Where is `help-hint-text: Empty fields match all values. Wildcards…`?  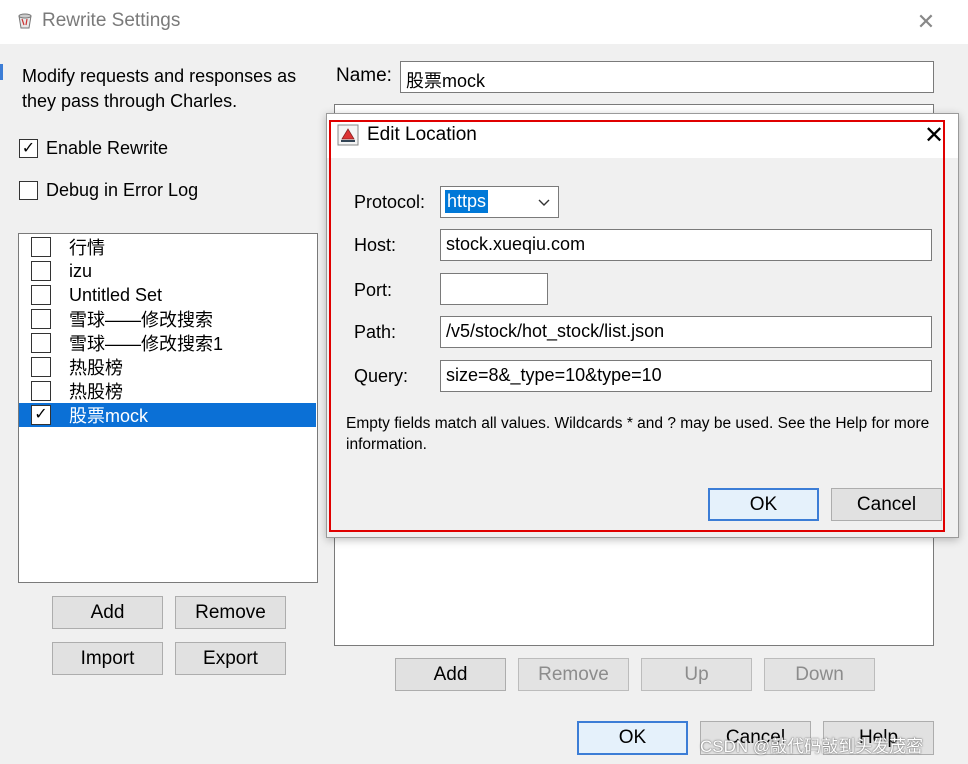 help-hint-text: Empty fields match all values. Wildcards… is located at coordinates (638, 434).